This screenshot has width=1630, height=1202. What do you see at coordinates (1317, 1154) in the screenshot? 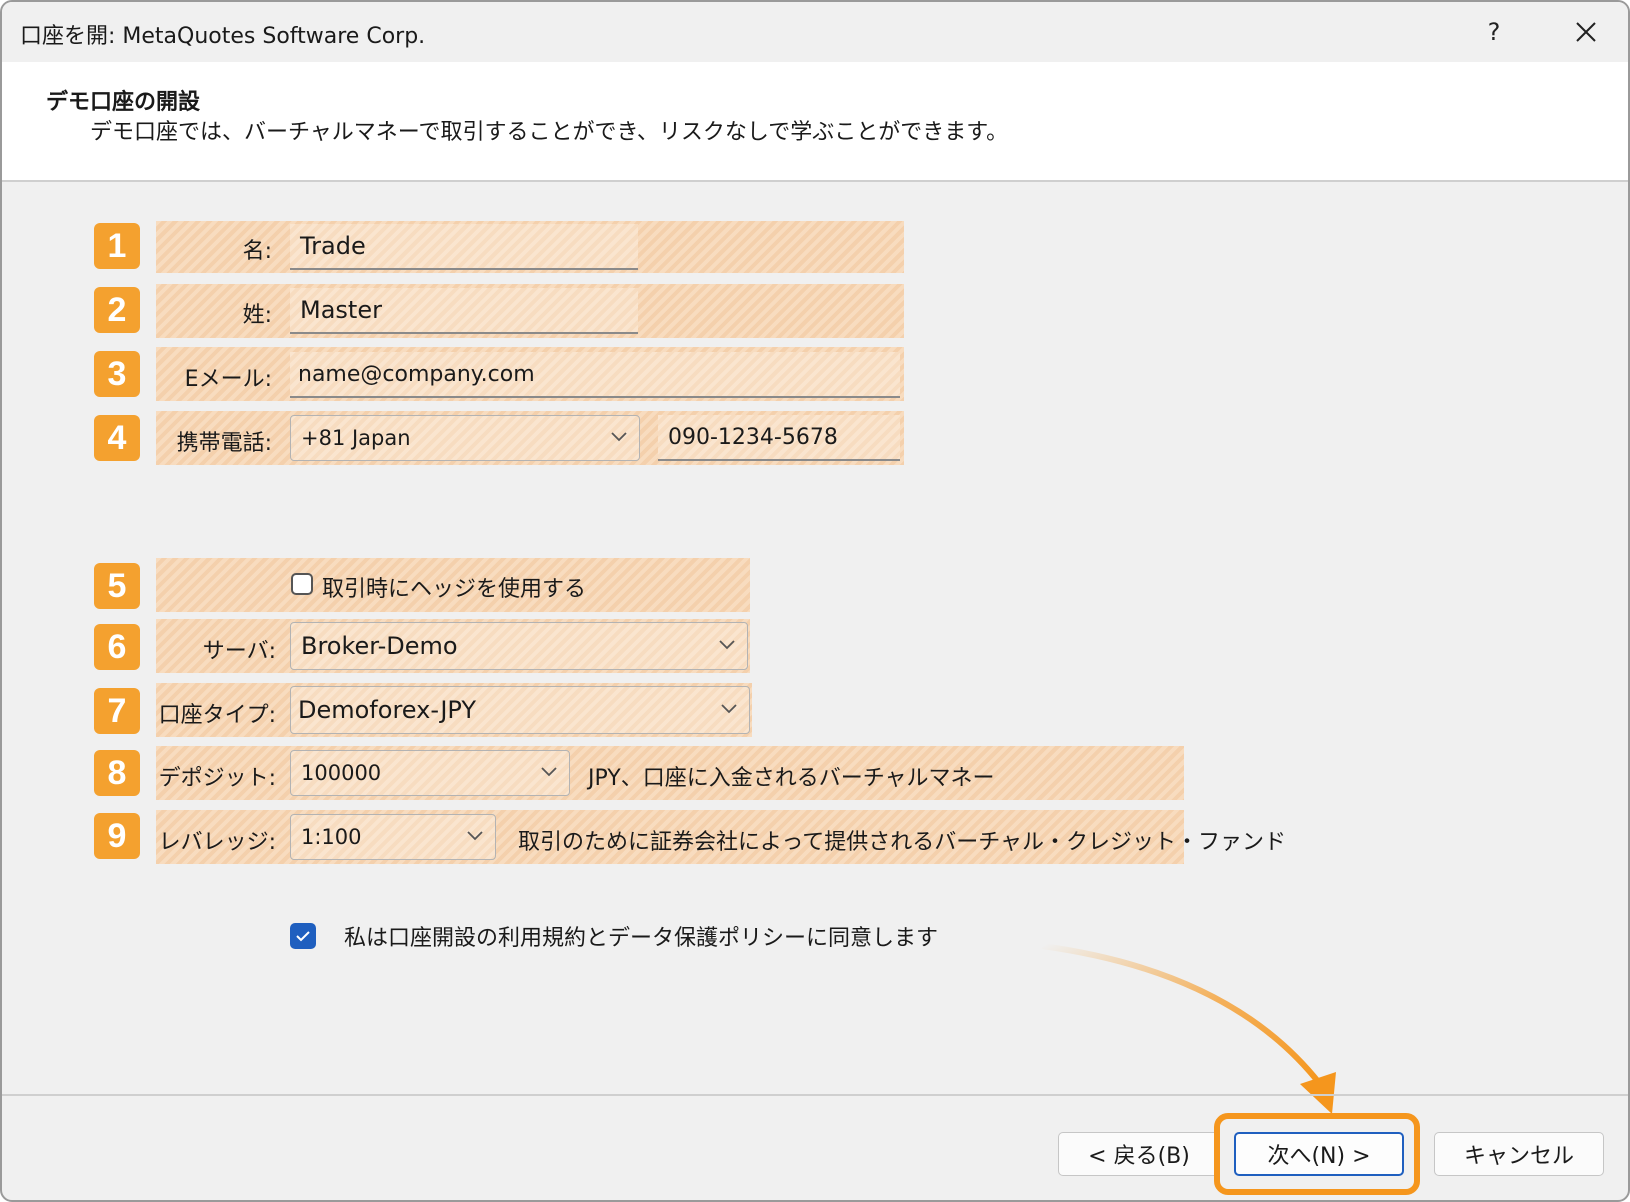
I see `next-button-highlight` at bounding box center [1317, 1154].